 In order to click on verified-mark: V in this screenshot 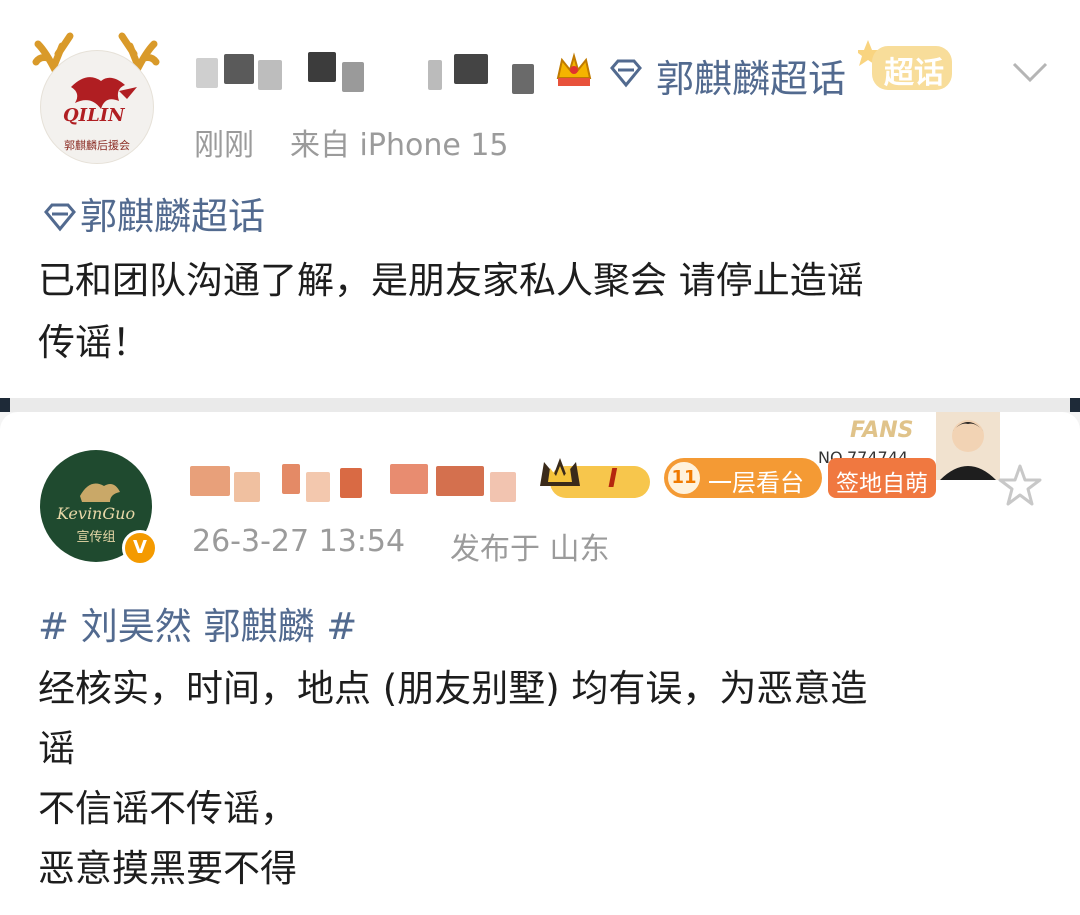, I will do `click(140, 547)`.